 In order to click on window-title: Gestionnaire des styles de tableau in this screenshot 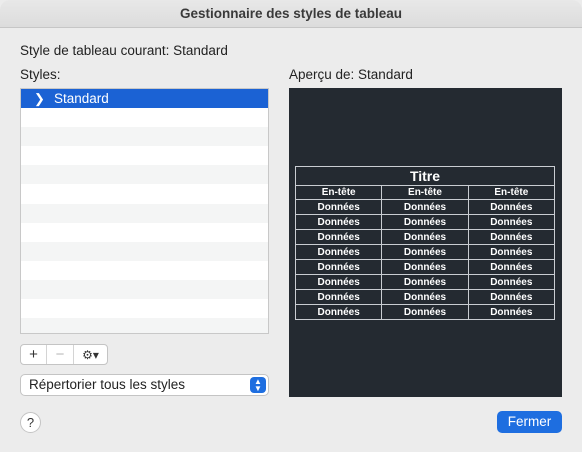, I will do `click(291, 14)`.